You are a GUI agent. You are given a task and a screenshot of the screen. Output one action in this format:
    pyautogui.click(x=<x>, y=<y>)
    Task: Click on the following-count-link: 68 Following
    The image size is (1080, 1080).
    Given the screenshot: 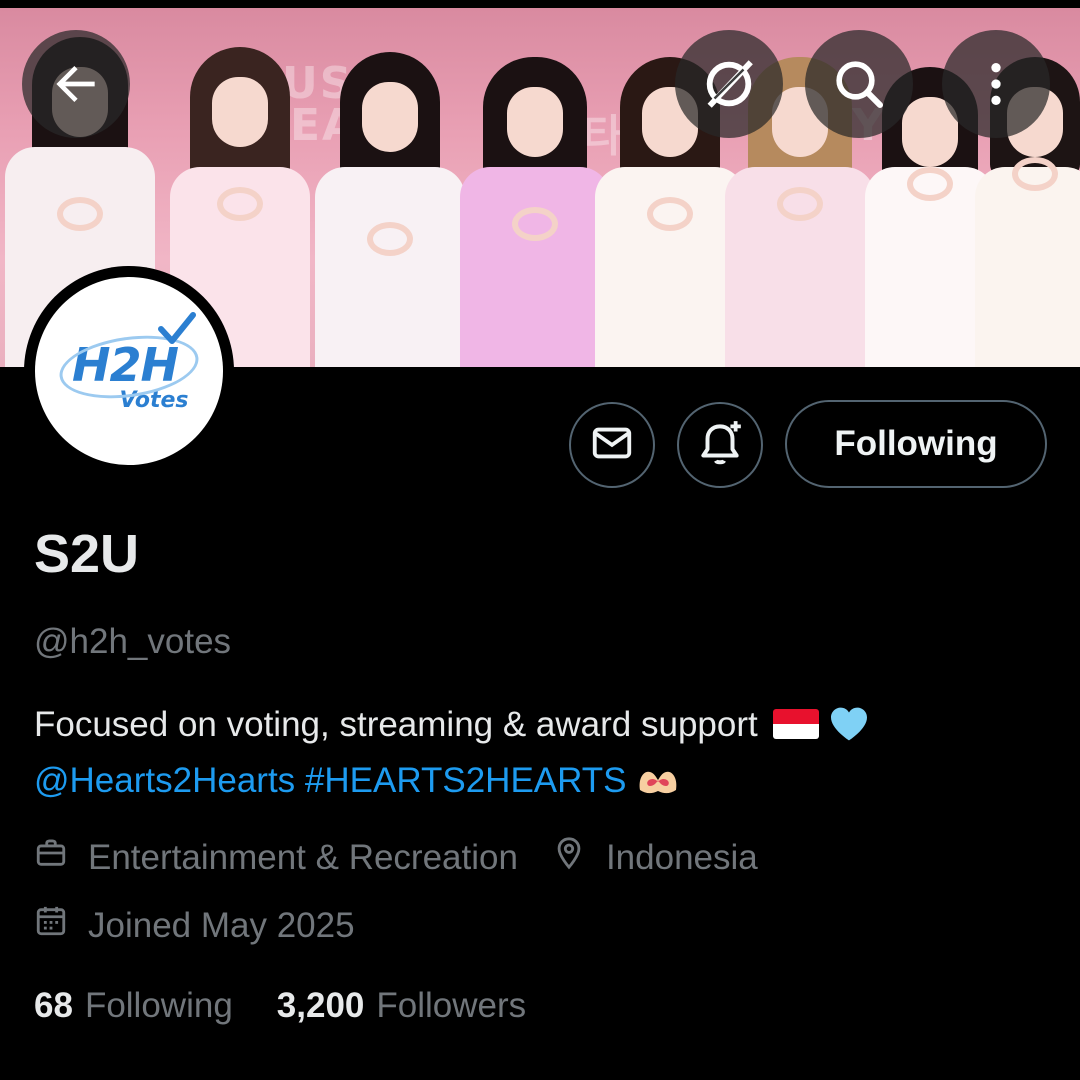 What is the action you would take?
    pyautogui.click(x=133, y=1006)
    